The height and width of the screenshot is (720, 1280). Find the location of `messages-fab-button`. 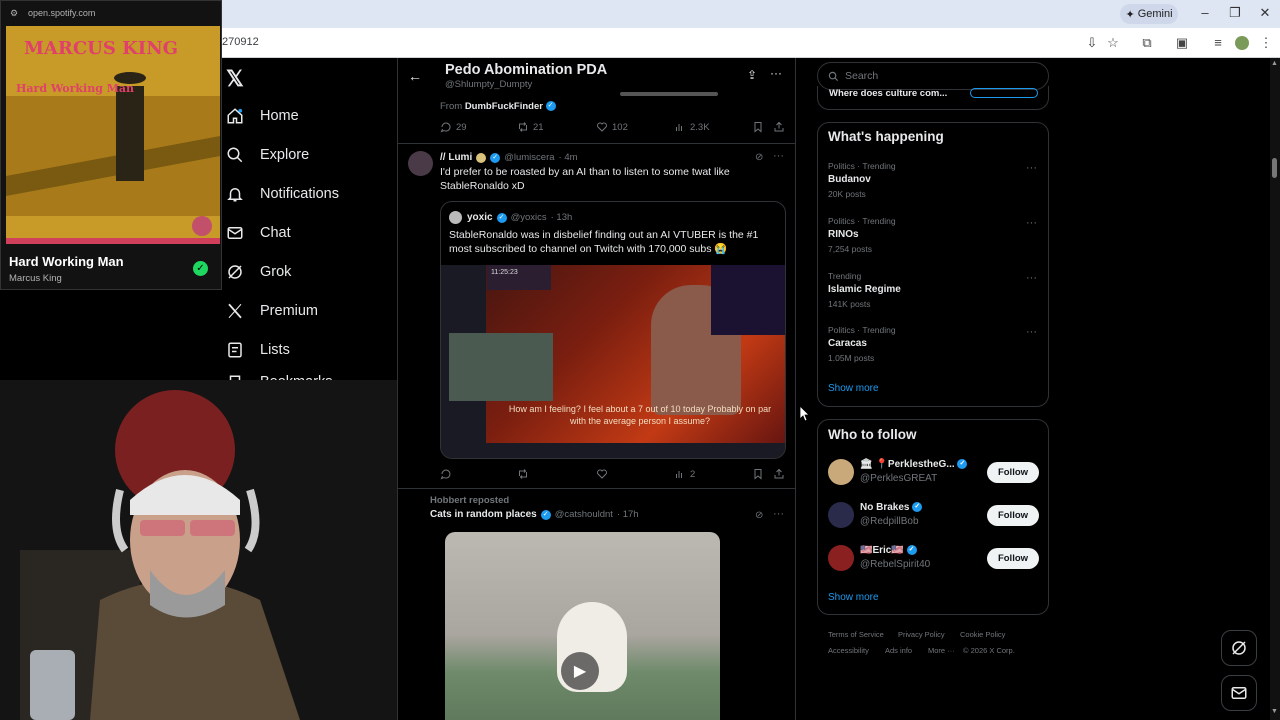

messages-fab-button is located at coordinates (1239, 693).